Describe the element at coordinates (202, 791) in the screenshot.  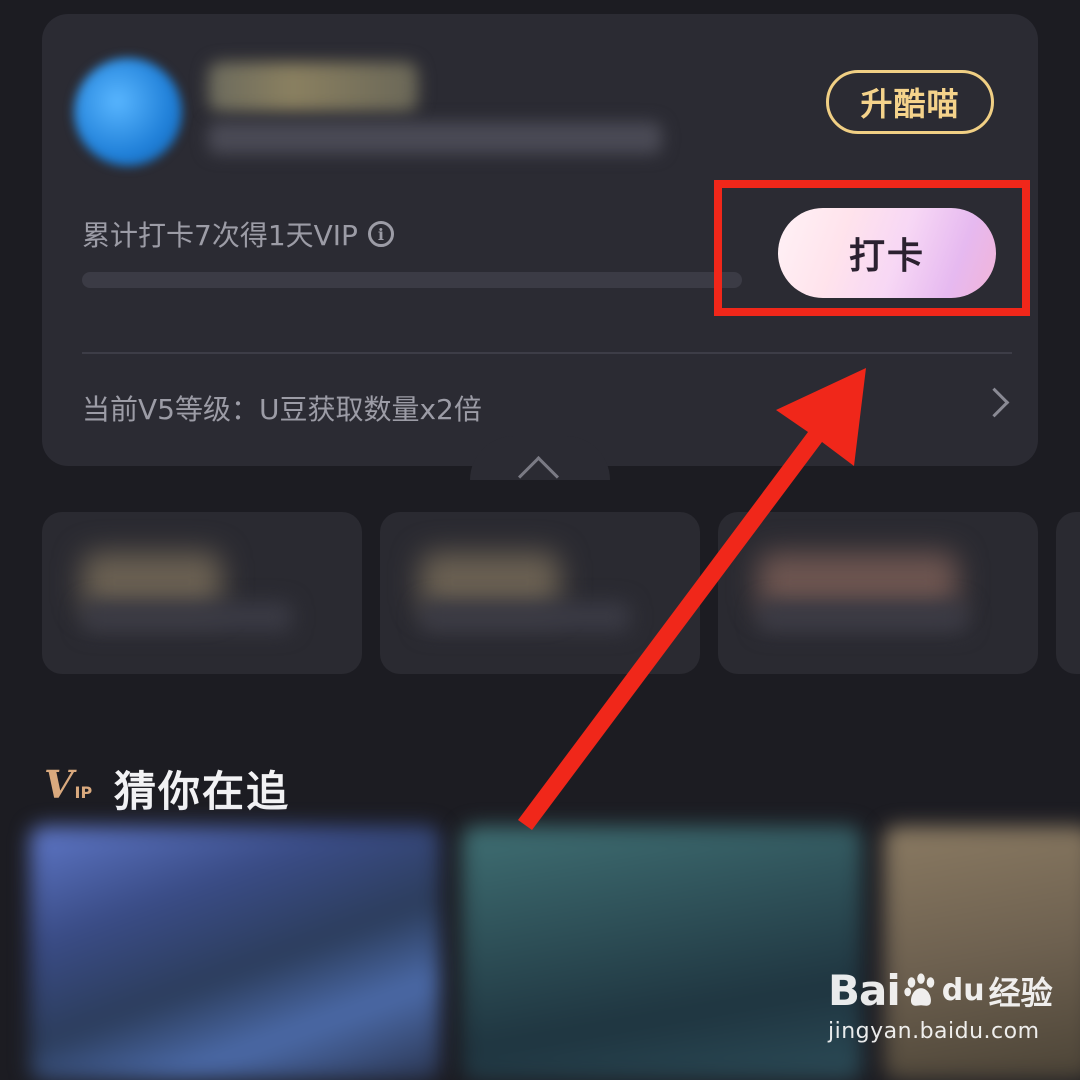
I see `section-title: 猜你在追` at that location.